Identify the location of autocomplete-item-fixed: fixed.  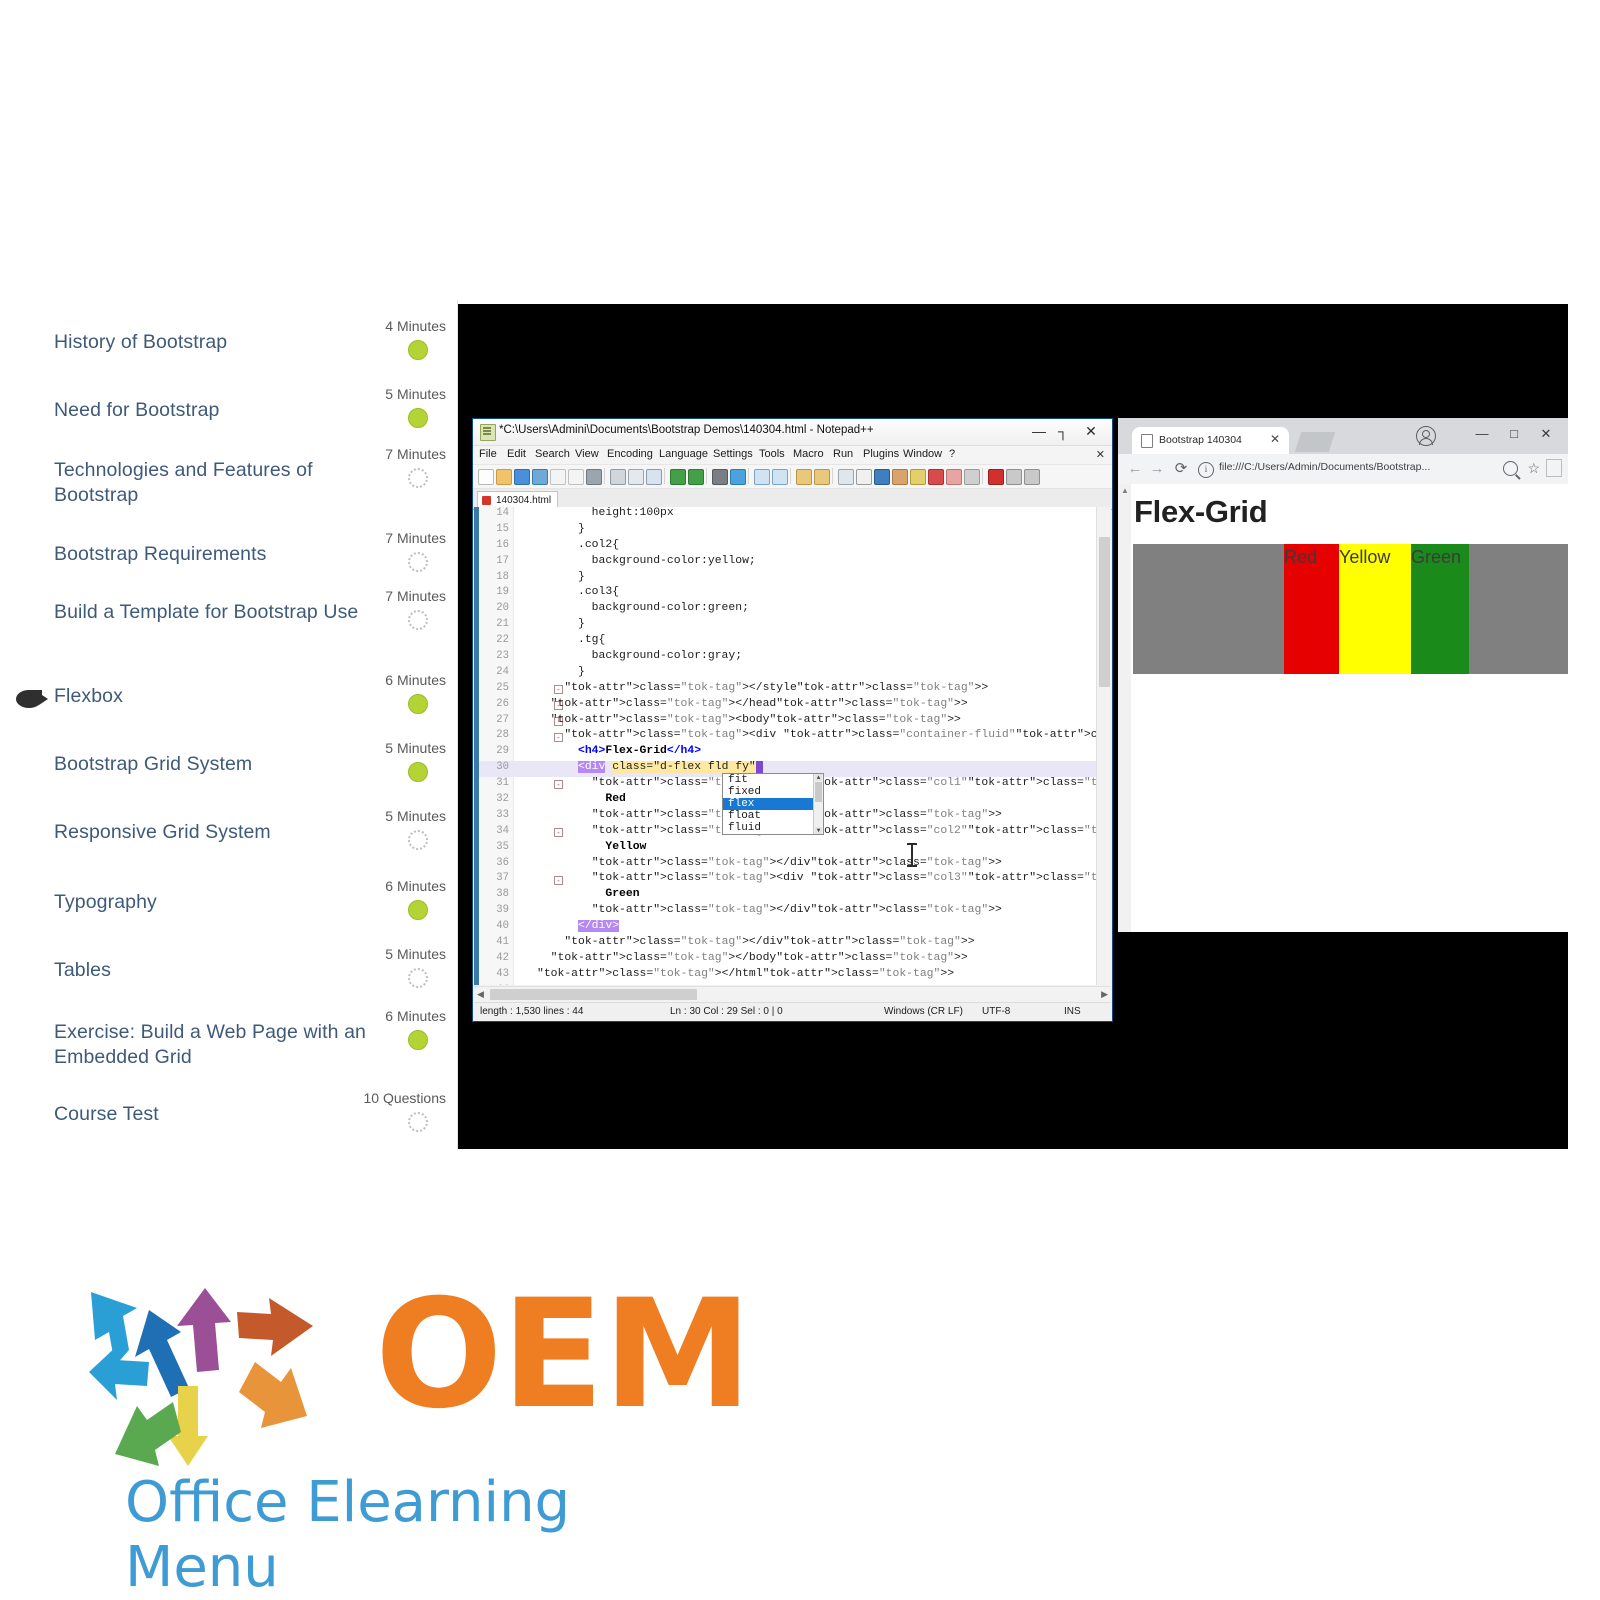
(773, 792).